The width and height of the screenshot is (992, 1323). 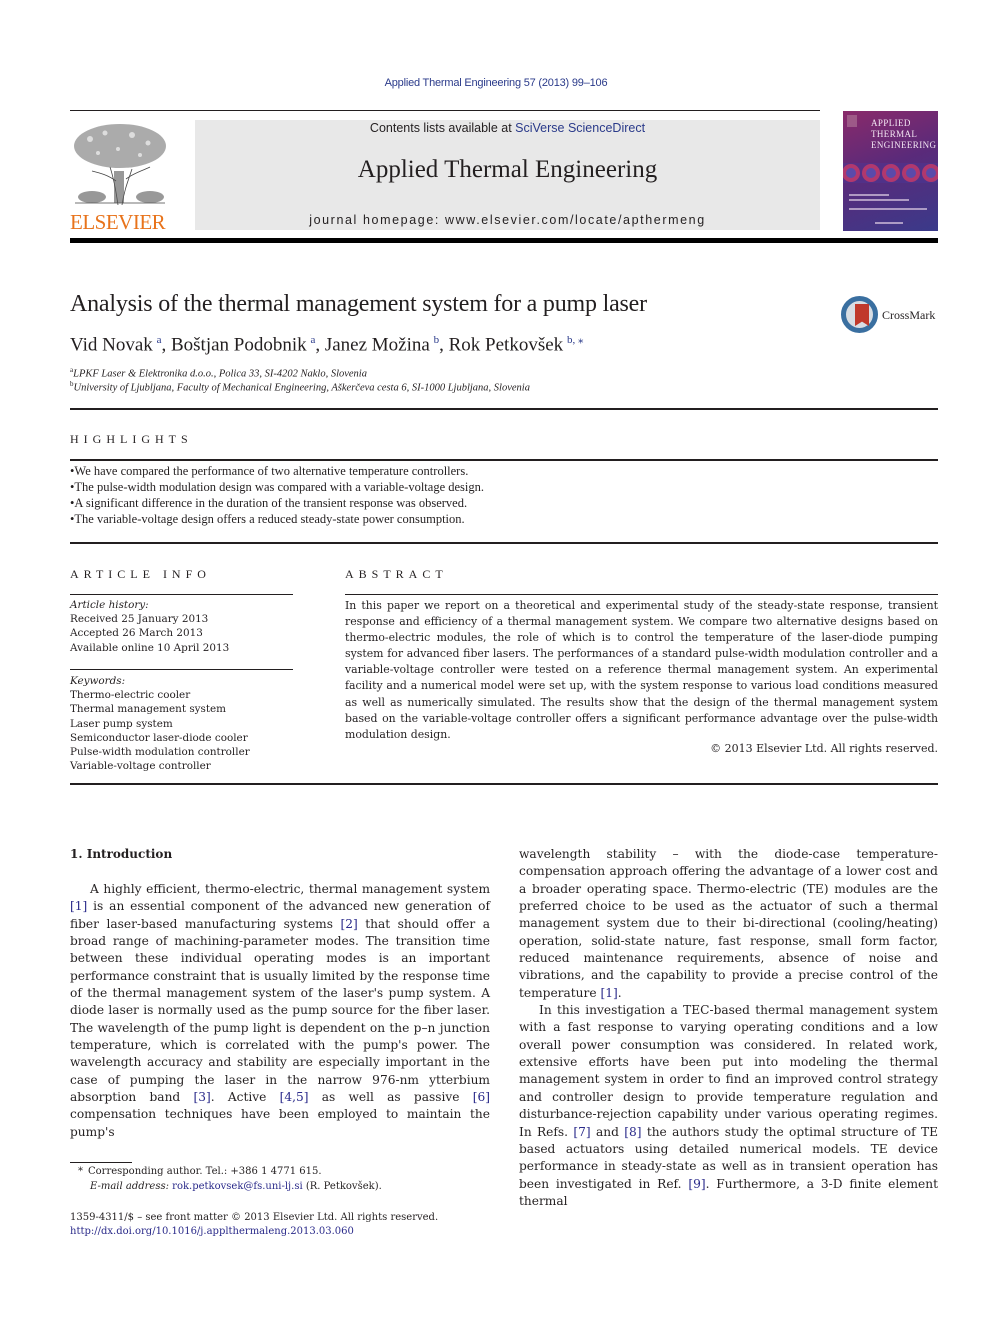 What do you see at coordinates (139, 619) in the screenshot?
I see `history-date: Received 25 January 2013` at bounding box center [139, 619].